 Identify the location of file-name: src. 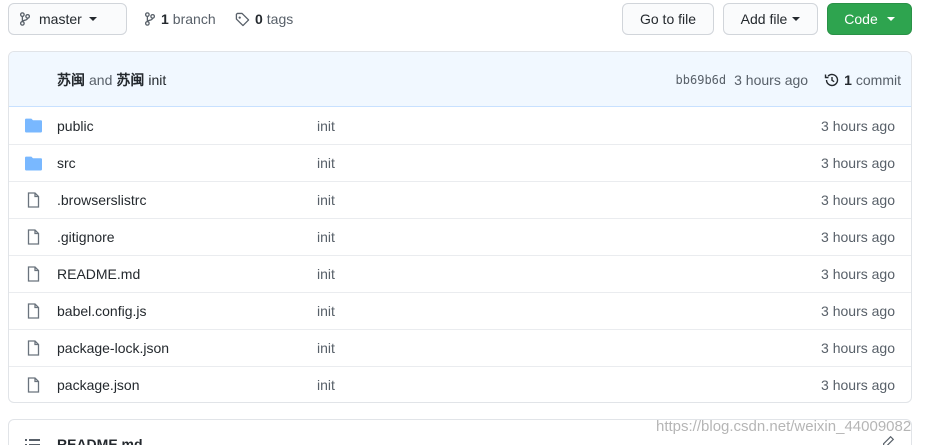
(66, 163).